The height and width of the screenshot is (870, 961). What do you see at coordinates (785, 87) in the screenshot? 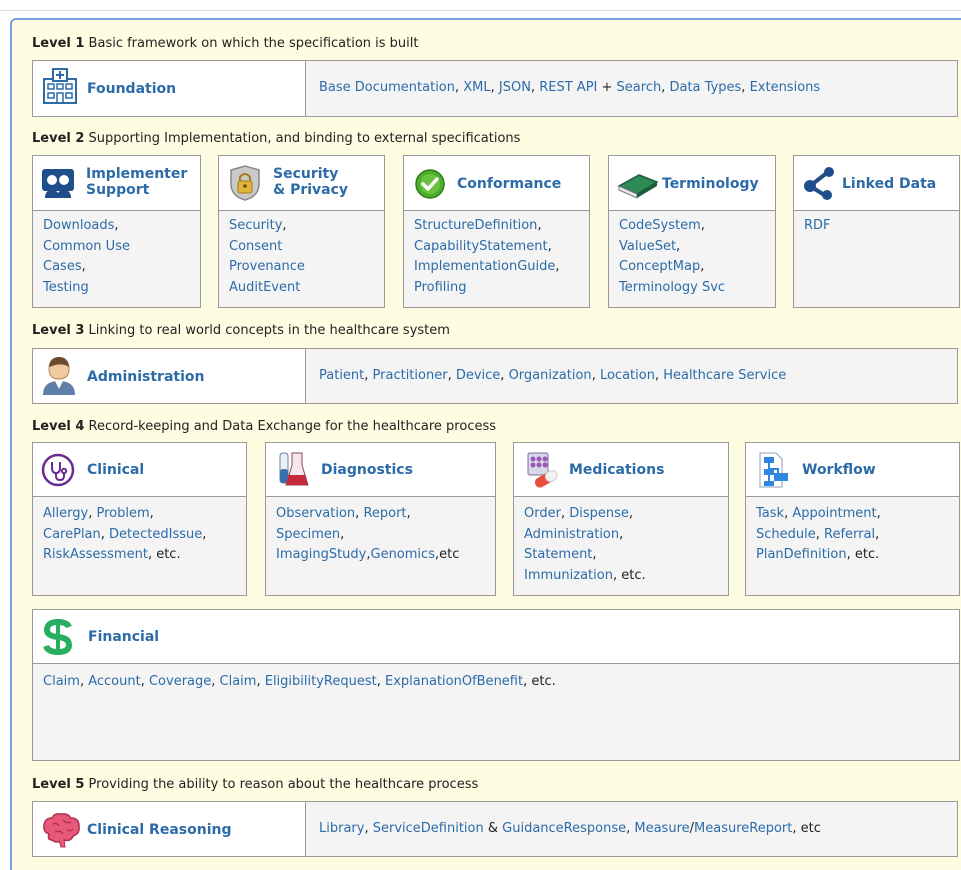
I see `link-extensions: Extensions` at bounding box center [785, 87].